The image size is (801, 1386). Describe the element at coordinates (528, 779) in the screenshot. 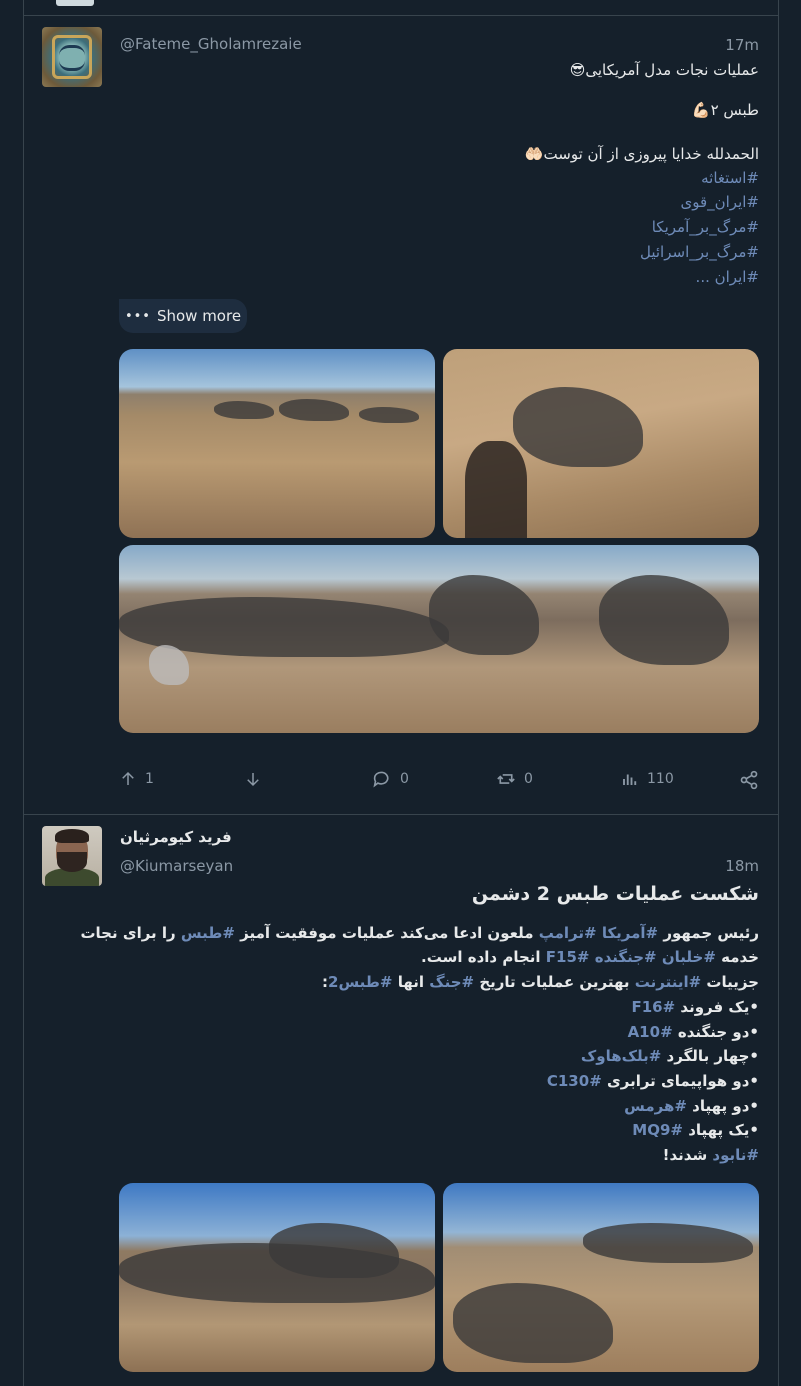

I see `repost-count: 0` at that location.